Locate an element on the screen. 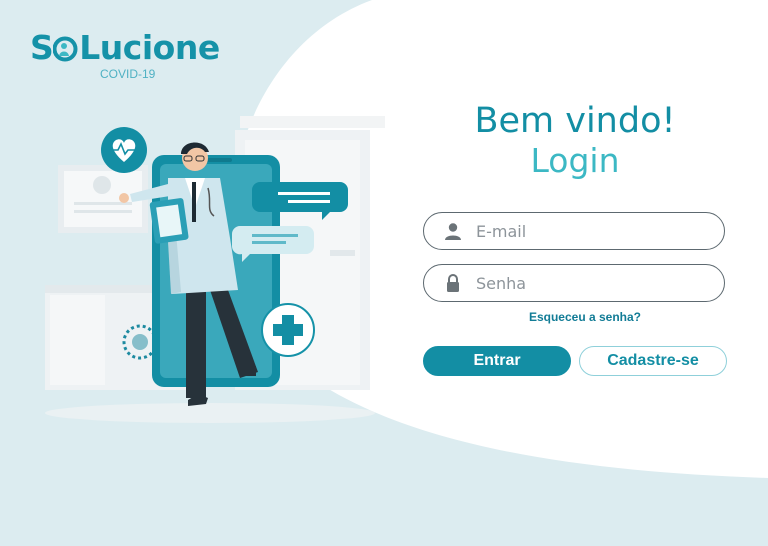 The width and height of the screenshot is (768, 546). welcome-heading: Bem vindo! is located at coordinates (575, 121).